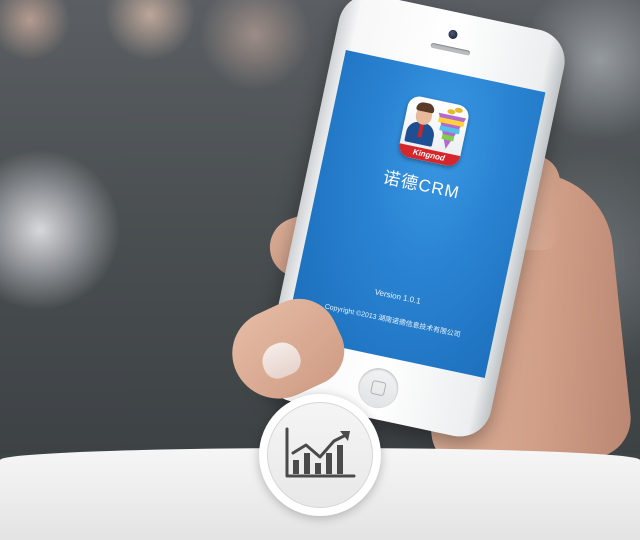 The image size is (640, 540). Describe the element at coordinates (320, 452) in the screenshot. I see `chart-trend-icon` at that location.